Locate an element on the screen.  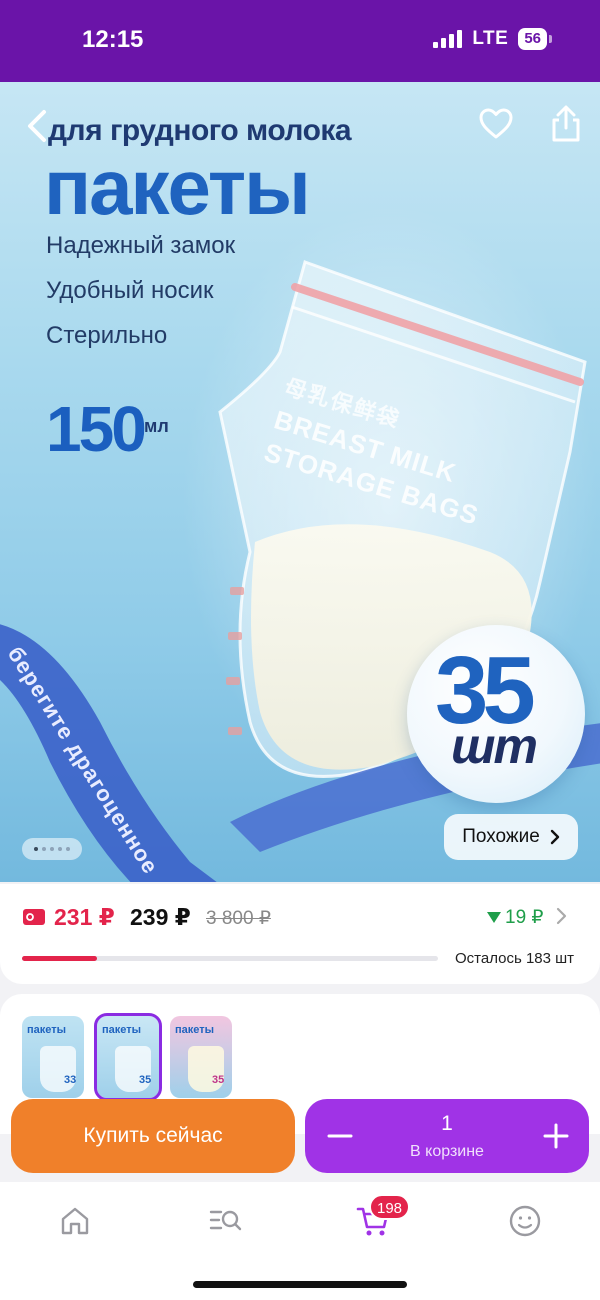
price-card: 231 ₽ 239 ₽ 3 800 ₽ 19 ₽ Осталось 183 шт is located at coordinates (300, 934).